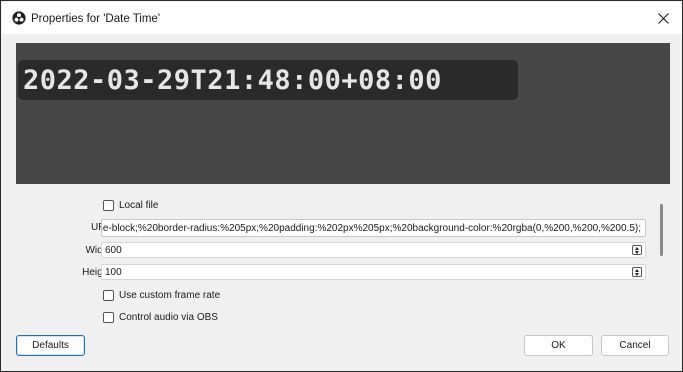 Image resolution: width=683 pixels, height=372 pixels. I want to click on width-spinbox: 600, so click(373, 250).